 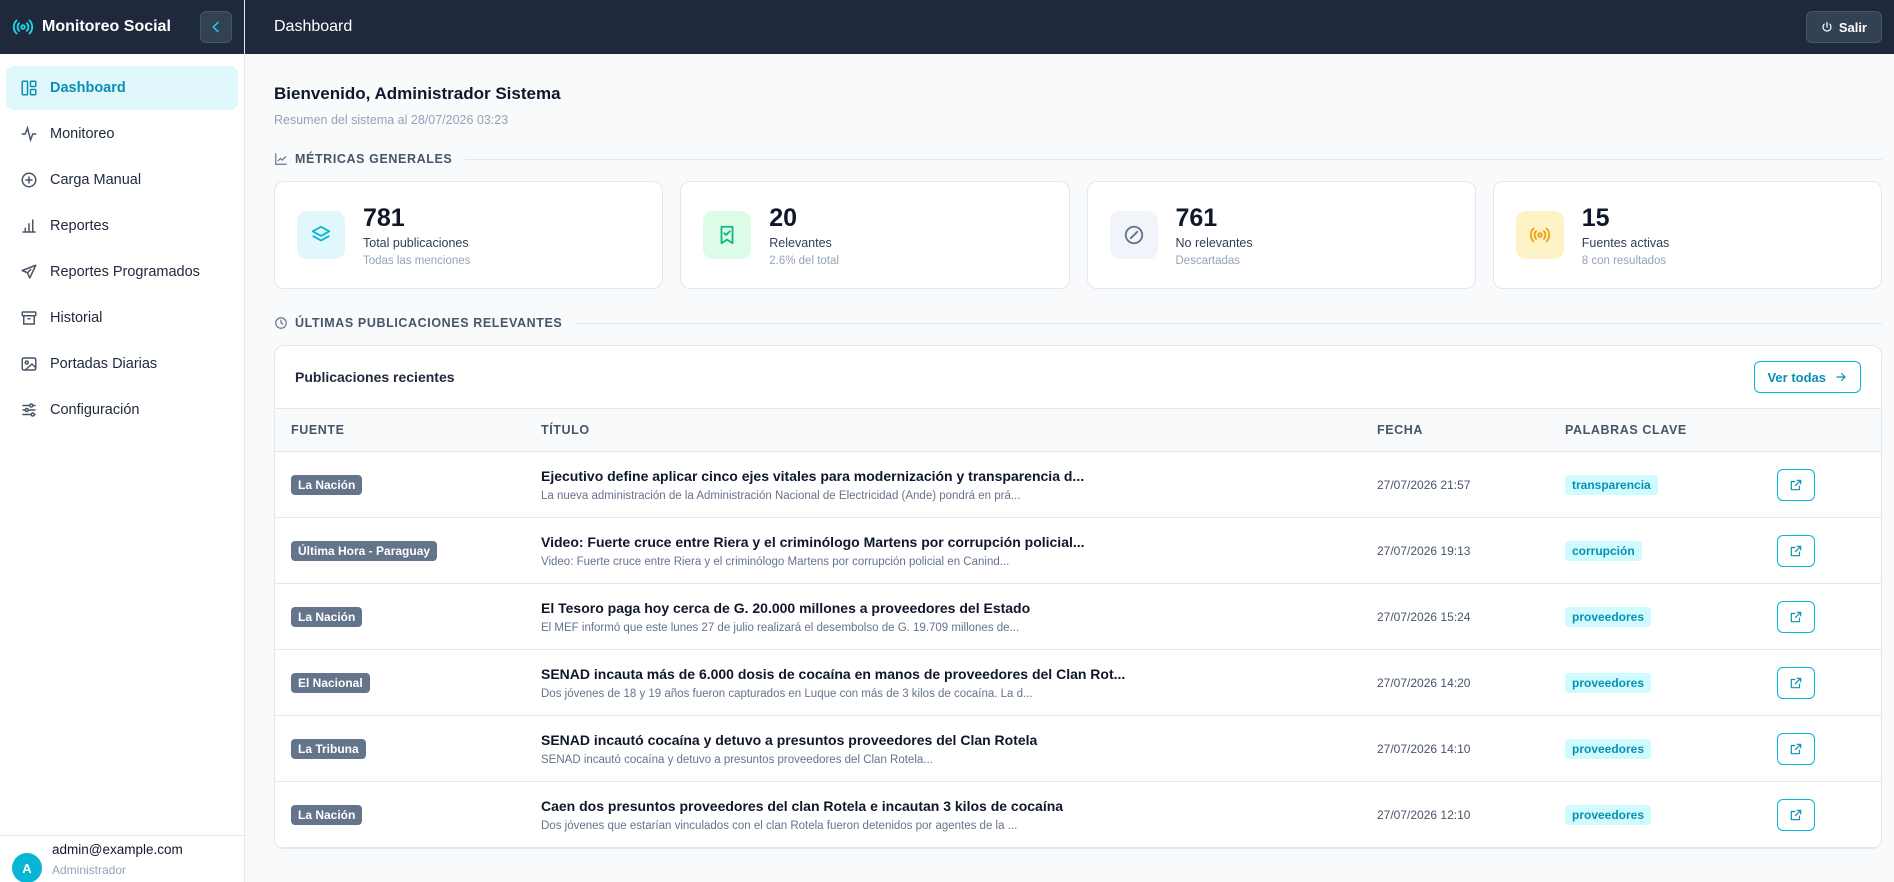 What do you see at coordinates (1196, 217) in the screenshot?
I see `metric-value: 761` at bounding box center [1196, 217].